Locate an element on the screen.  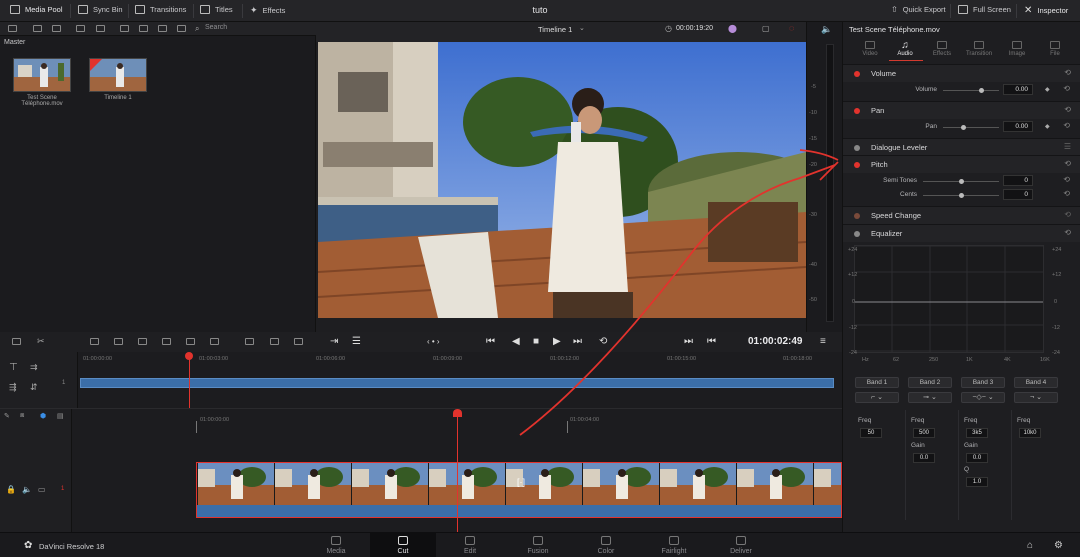
page-tab-color: Color is located at coordinates (606, 545).